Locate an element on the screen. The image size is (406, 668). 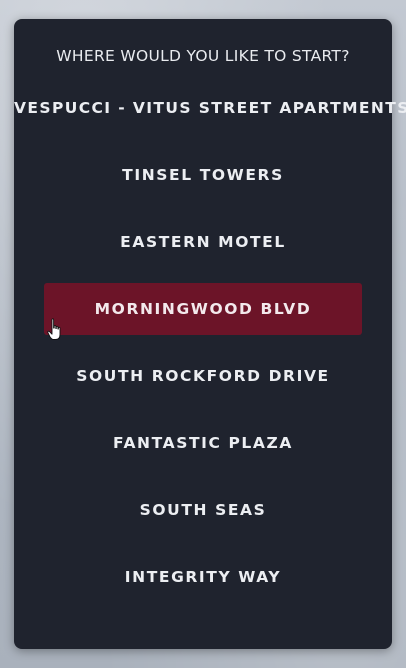
hand-pointer-icon is located at coordinates (54, 329).